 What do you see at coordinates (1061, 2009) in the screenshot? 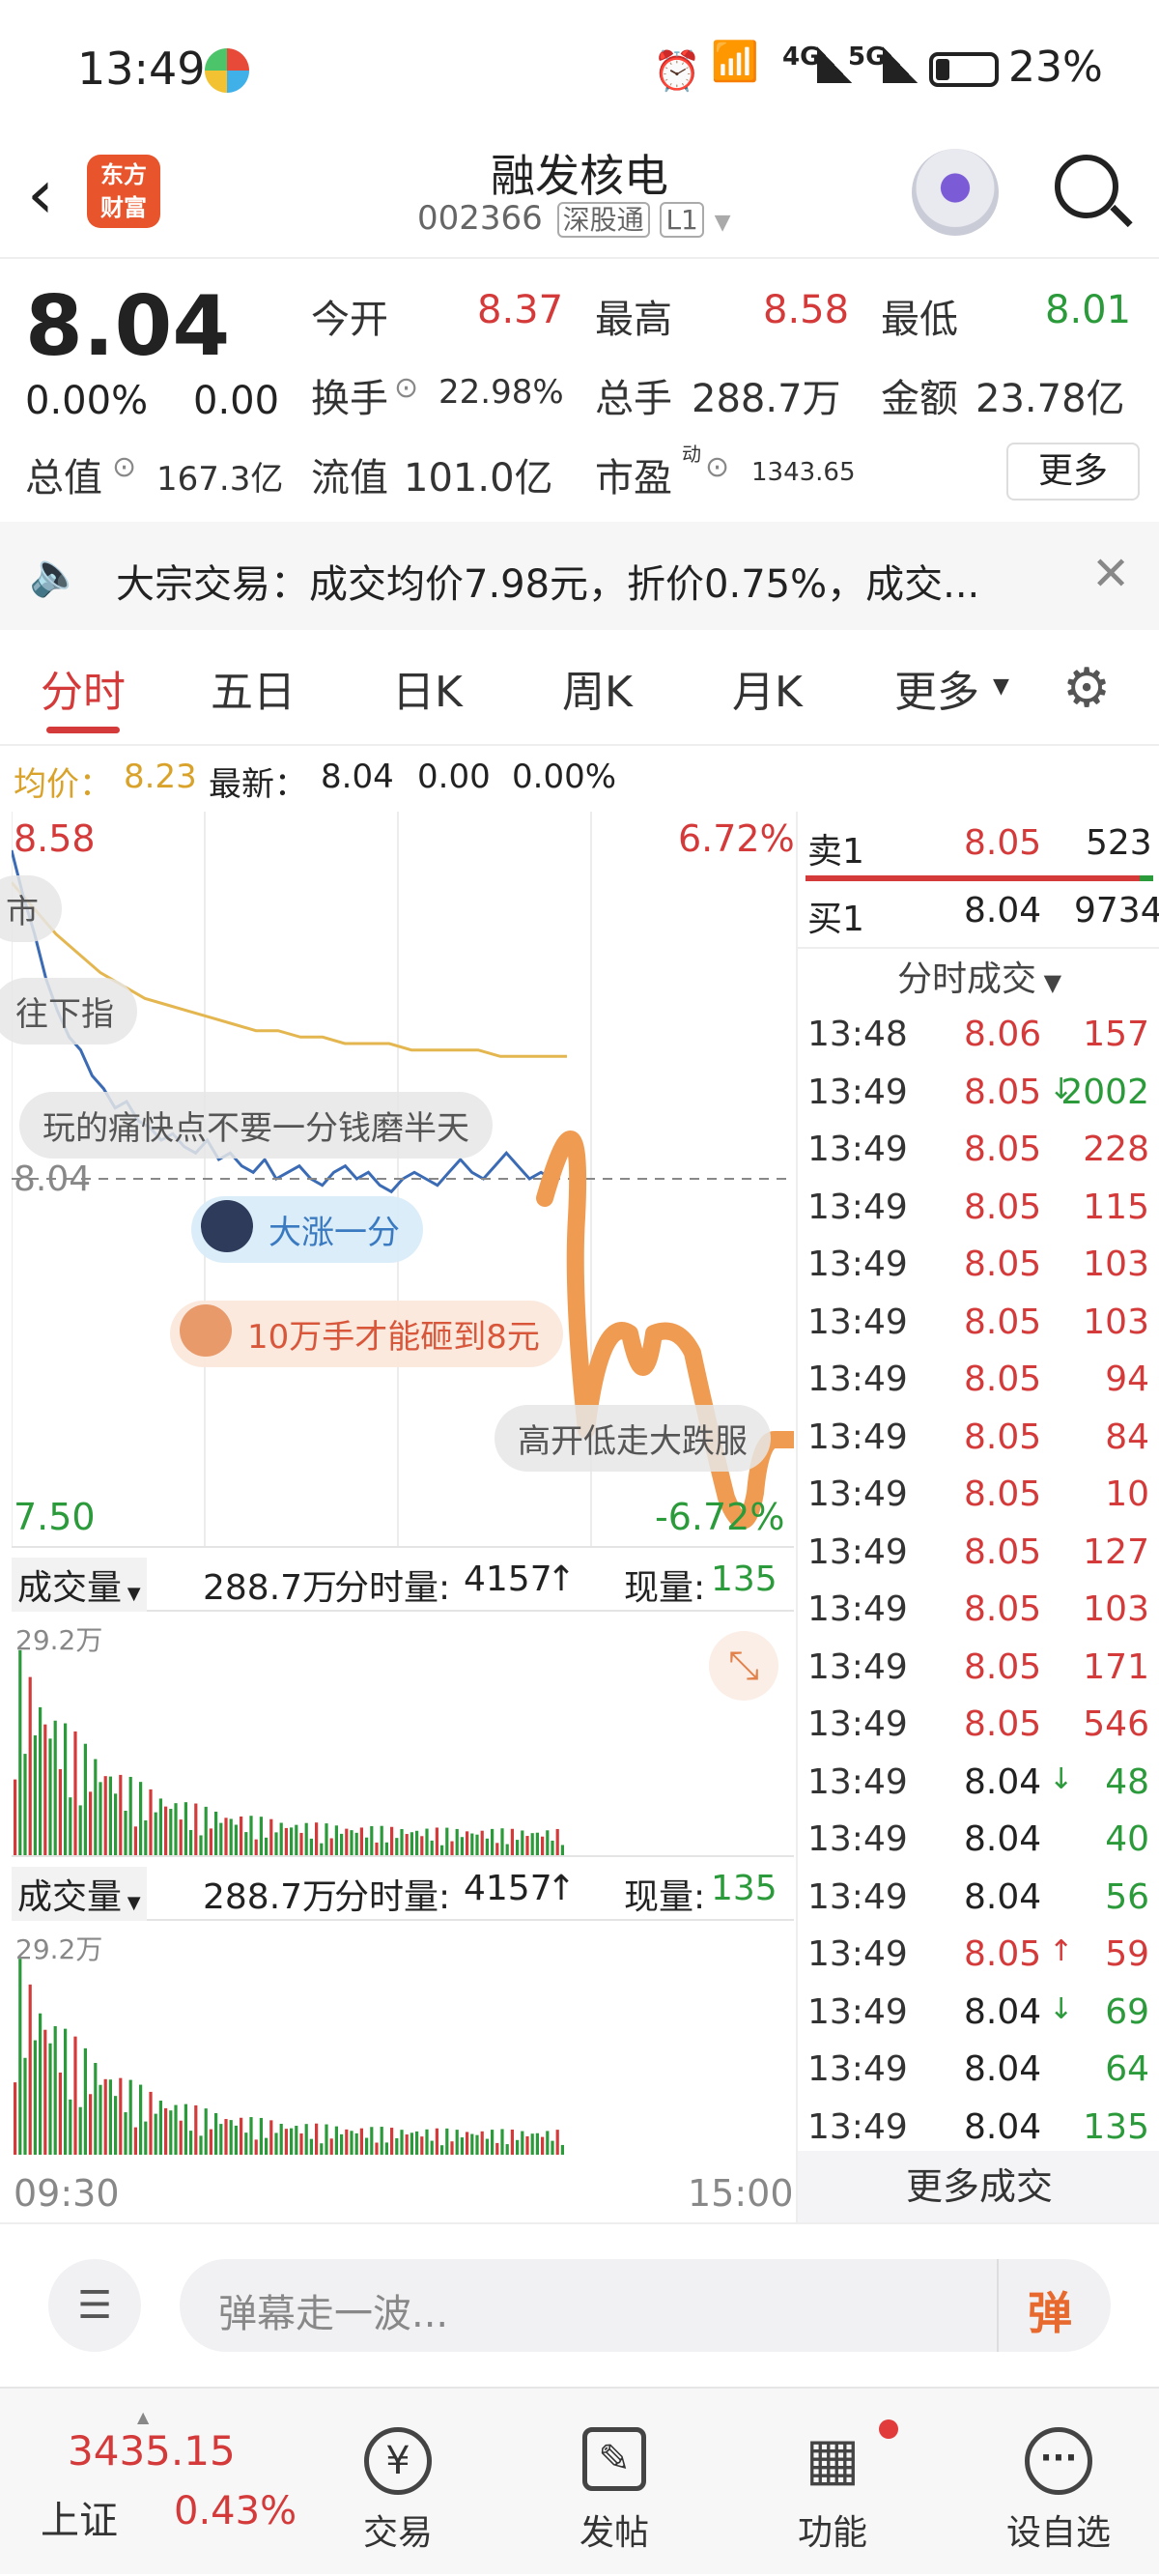
I see `tick-arrow: ↓` at bounding box center [1061, 2009].